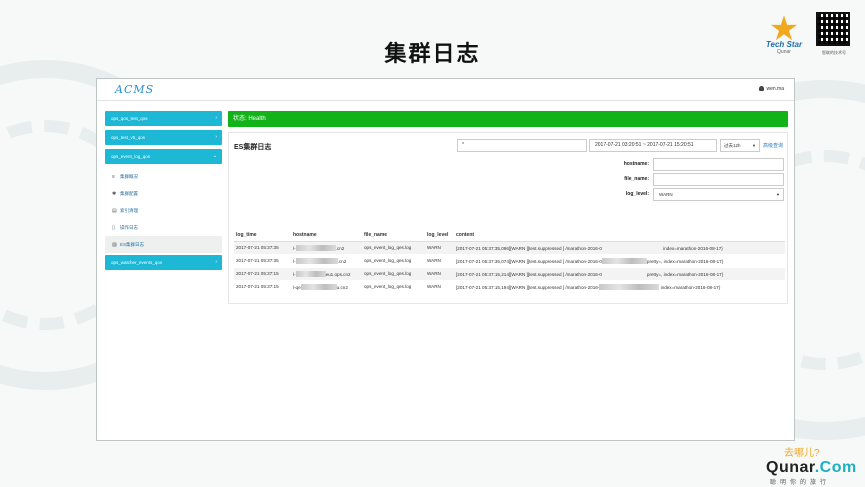  Describe the element at coordinates (297, 287) in the screenshot. I see `hostname-prefix: l-qe` at that location.